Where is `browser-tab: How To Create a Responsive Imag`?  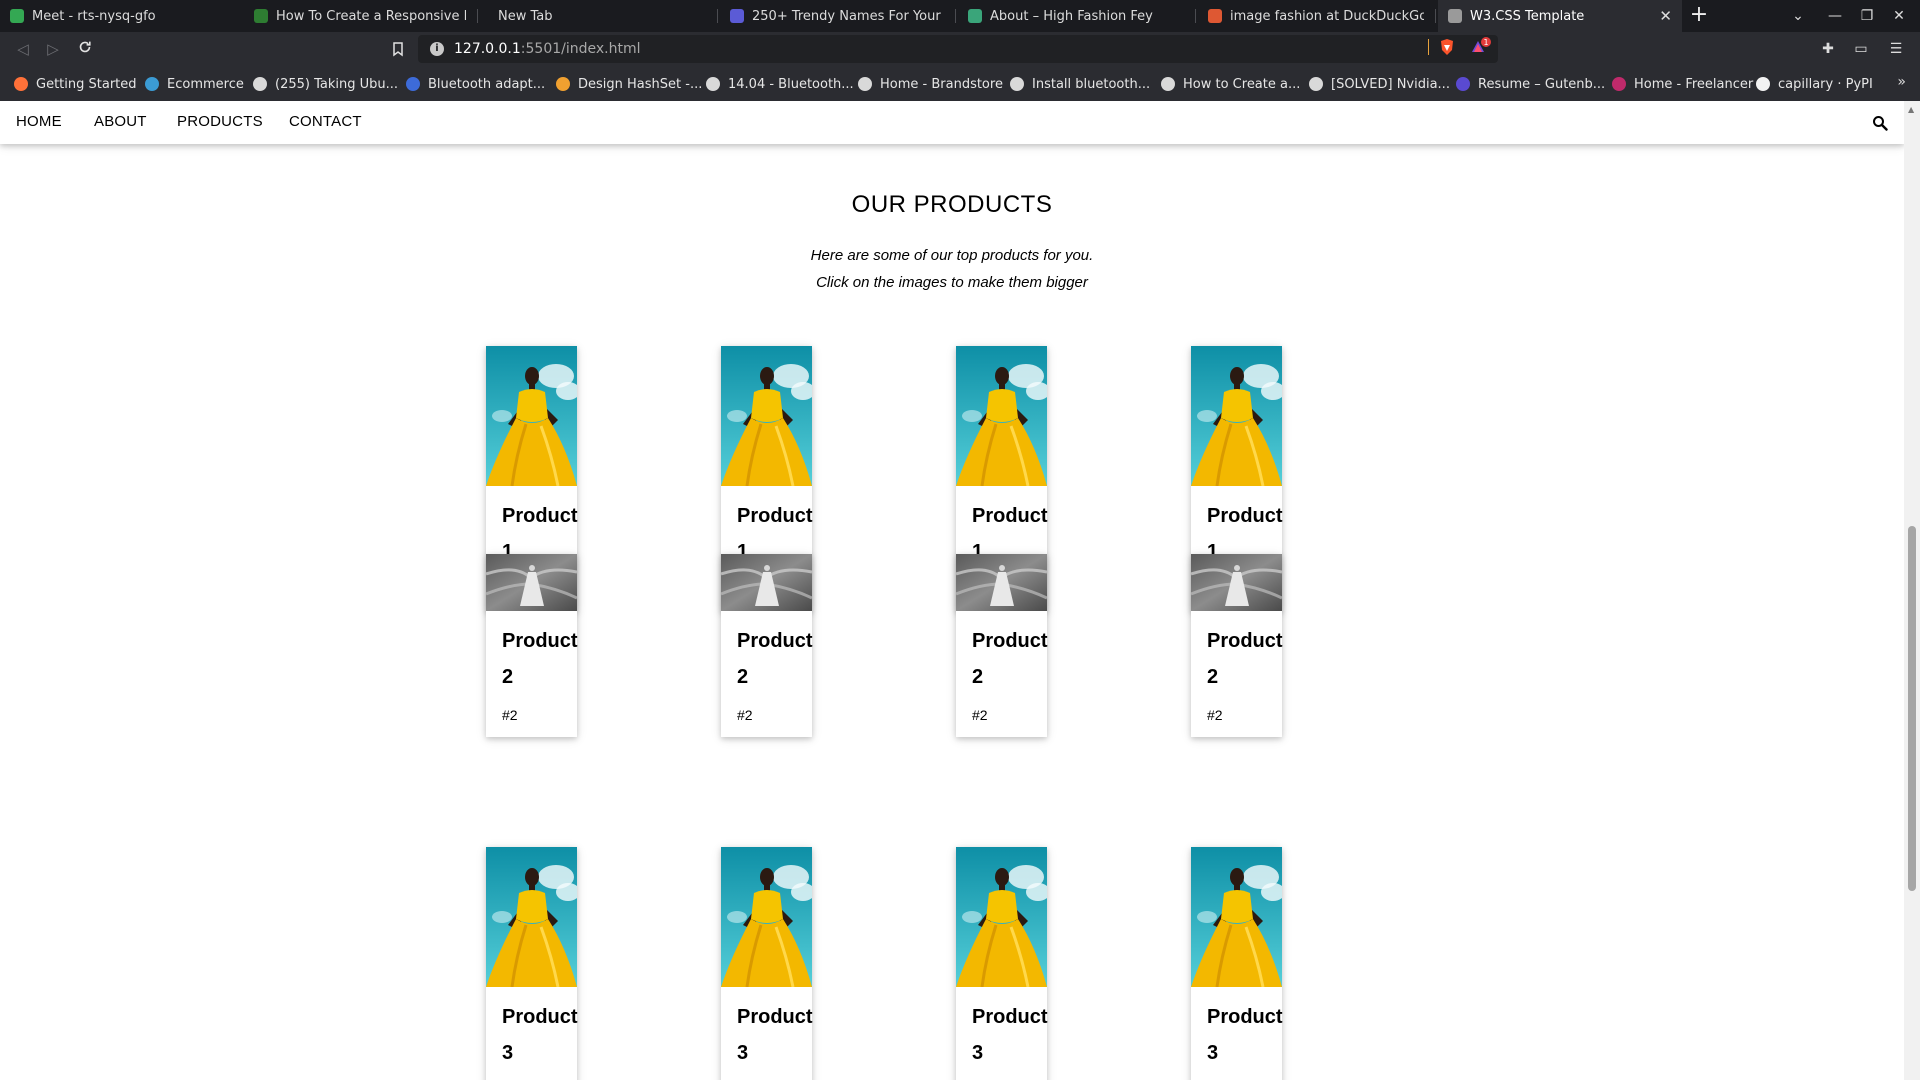
browser-tab: How To Create a Responsive Imag is located at coordinates (360, 16).